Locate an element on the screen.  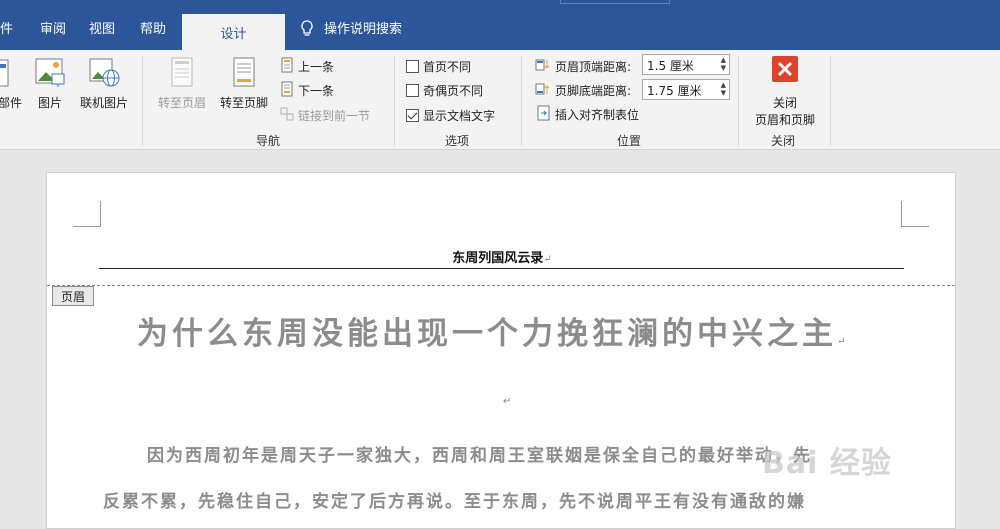
ribbon-tab-bar: 件 审阅 视图 帮助 设计 操作说明搜索 is located at coordinates (500, 25).